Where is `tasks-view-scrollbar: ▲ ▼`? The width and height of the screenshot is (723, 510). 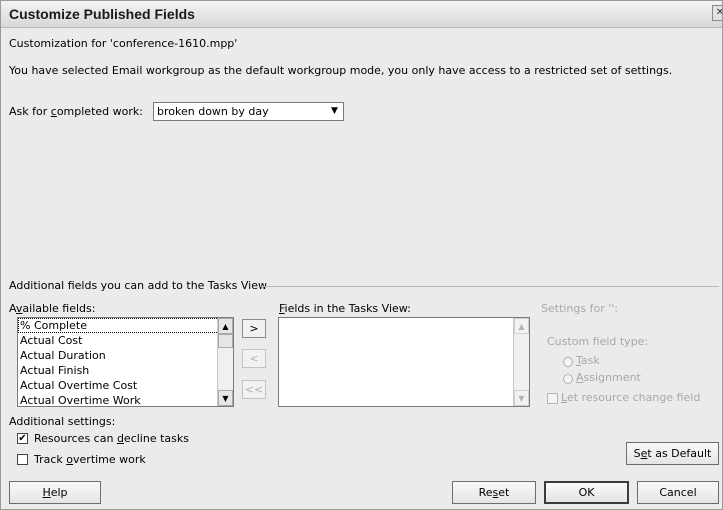 tasks-view-scrollbar: ▲ ▼ is located at coordinates (521, 362).